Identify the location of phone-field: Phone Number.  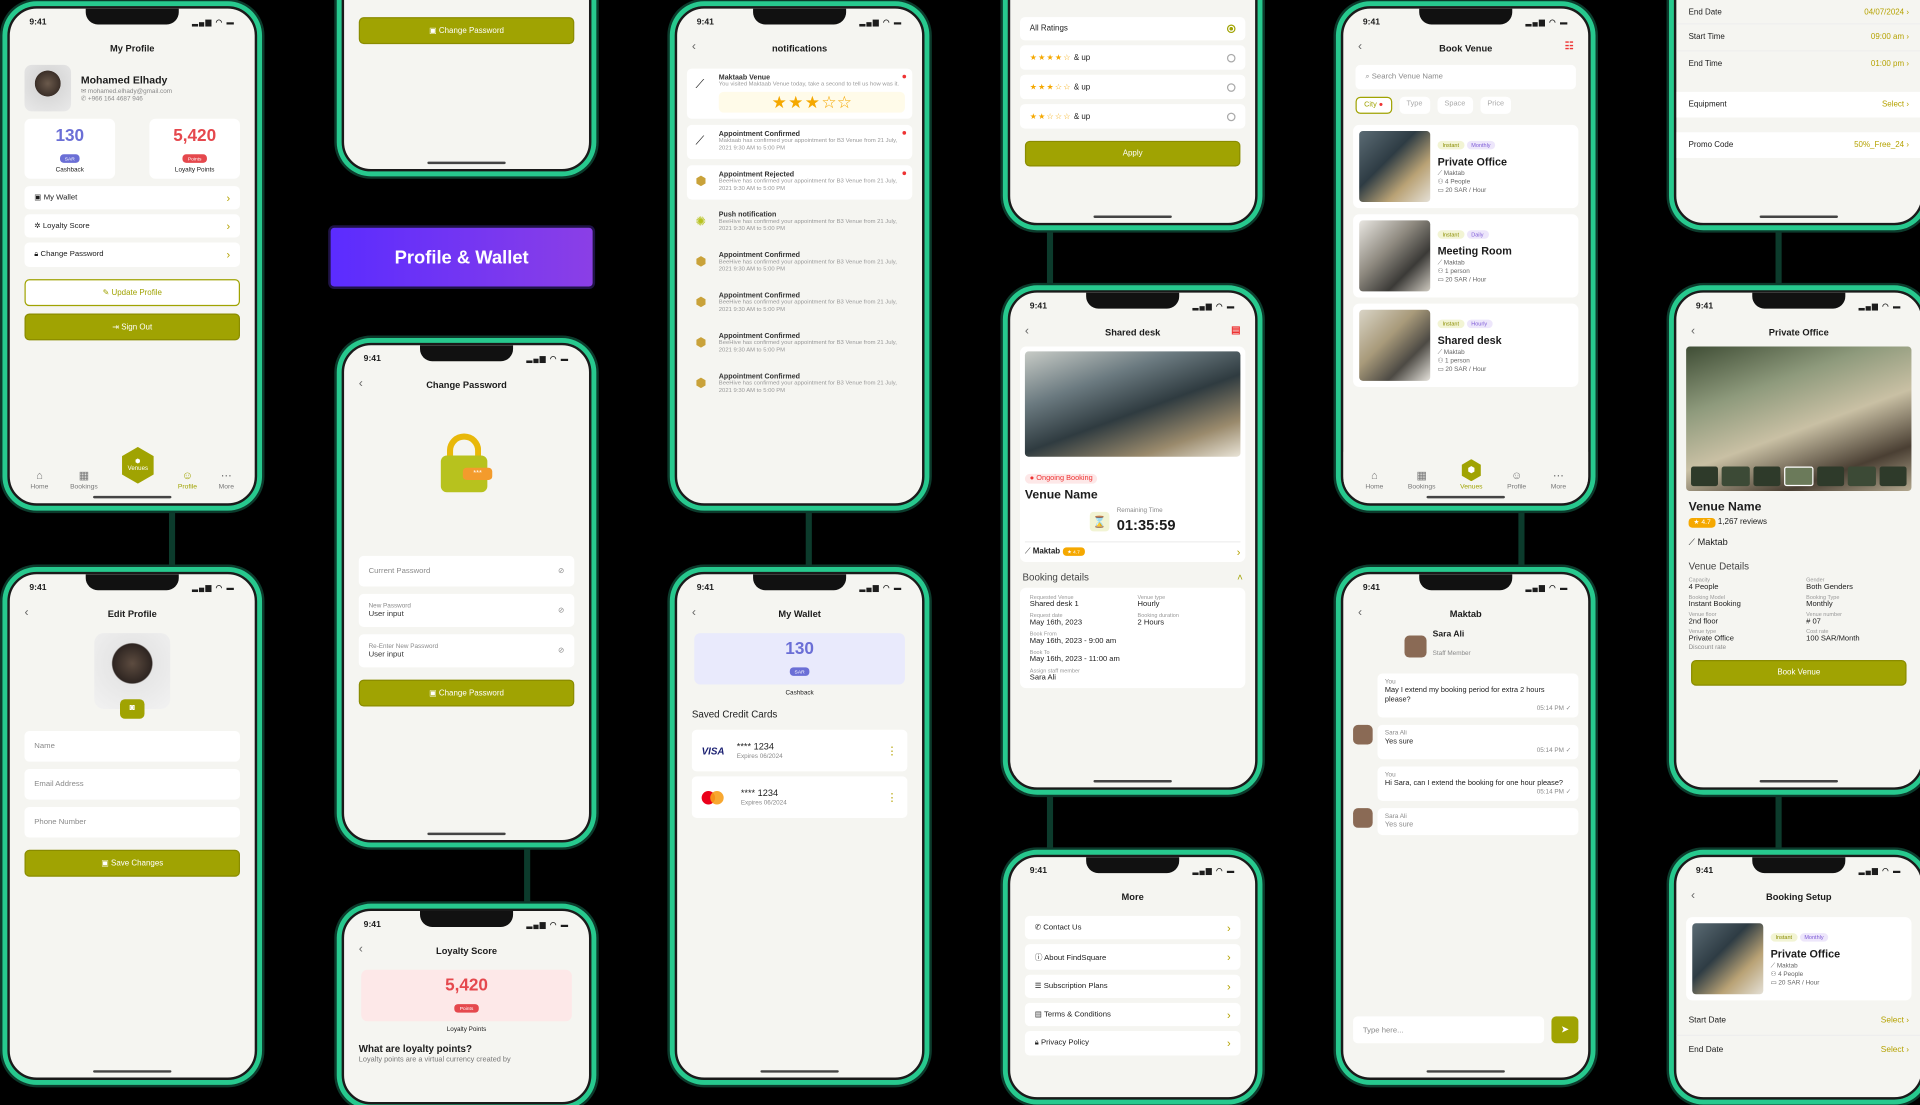
(132, 822).